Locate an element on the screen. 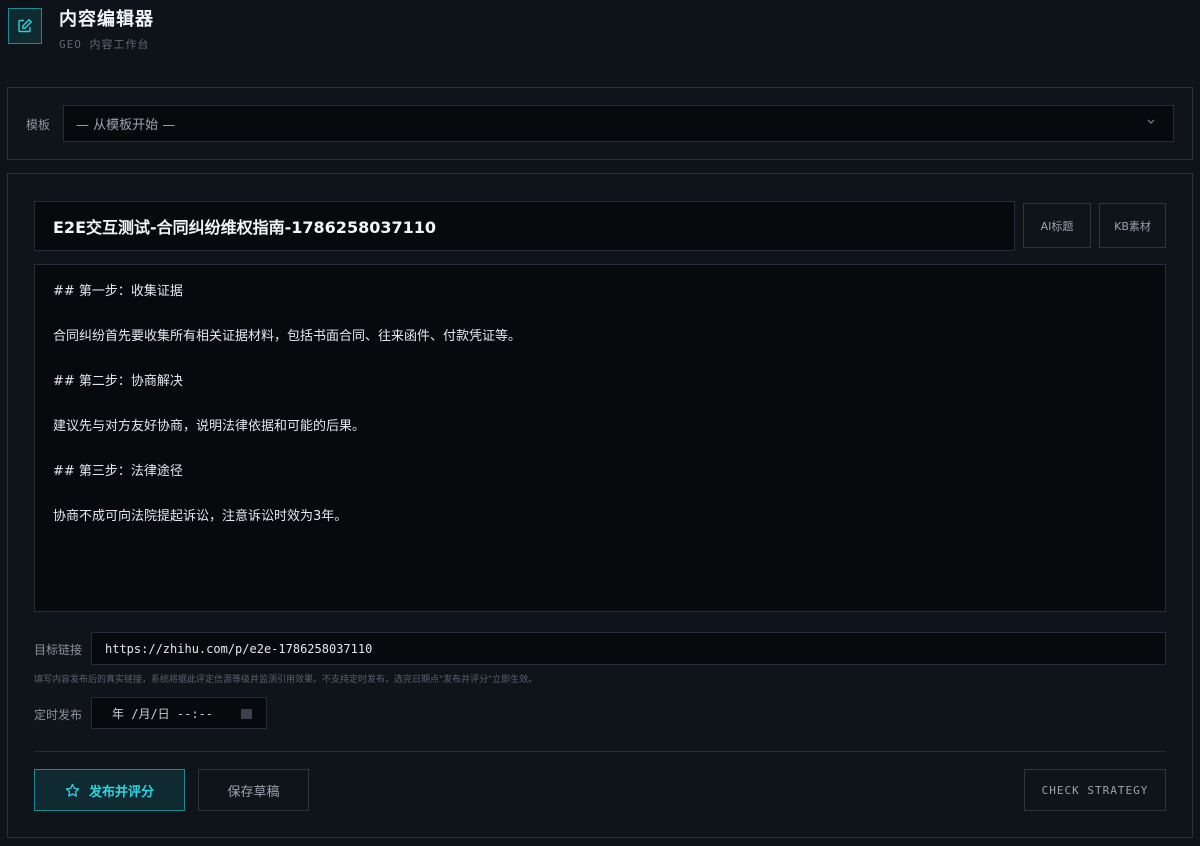  schedule-datetime-input: 年 /月/日 --:-- is located at coordinates (179, 713).